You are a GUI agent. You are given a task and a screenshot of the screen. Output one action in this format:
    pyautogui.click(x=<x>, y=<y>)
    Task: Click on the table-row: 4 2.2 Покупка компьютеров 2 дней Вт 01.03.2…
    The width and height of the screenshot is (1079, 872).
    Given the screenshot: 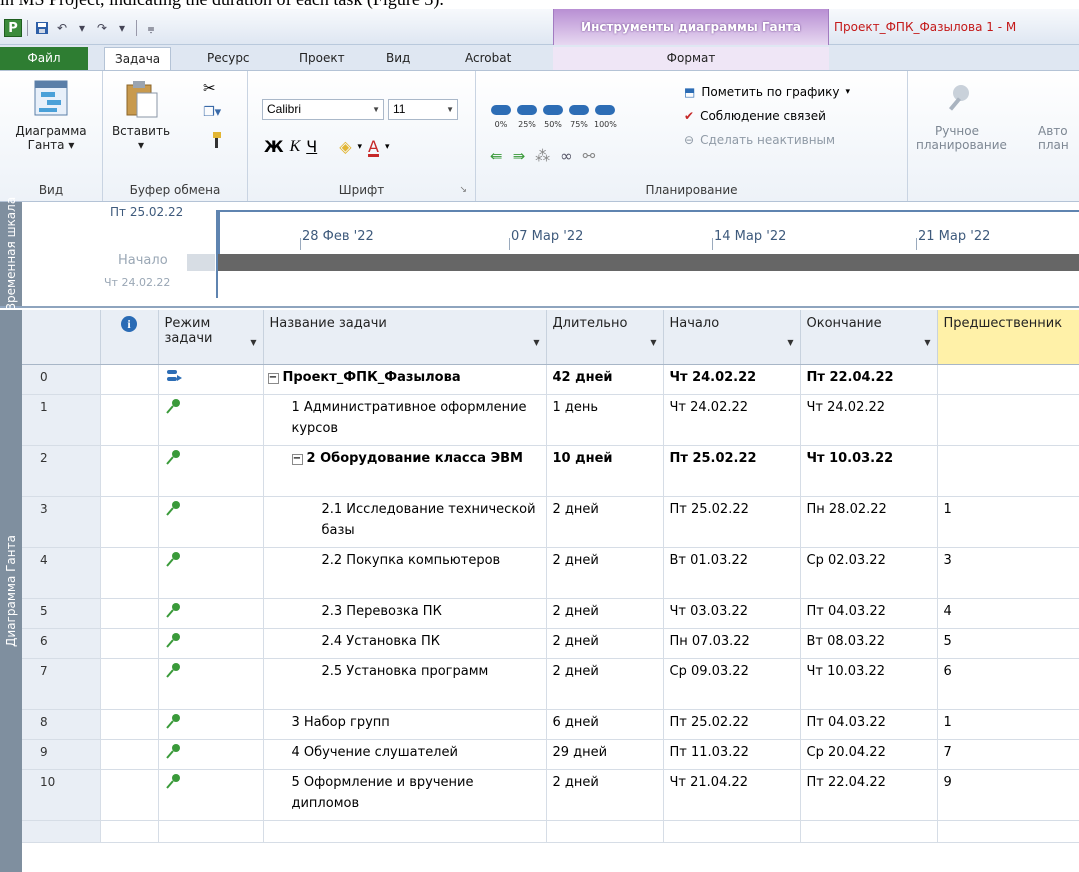 What is the action you would take?
    pyautogui.click(x=550, y=573)
    